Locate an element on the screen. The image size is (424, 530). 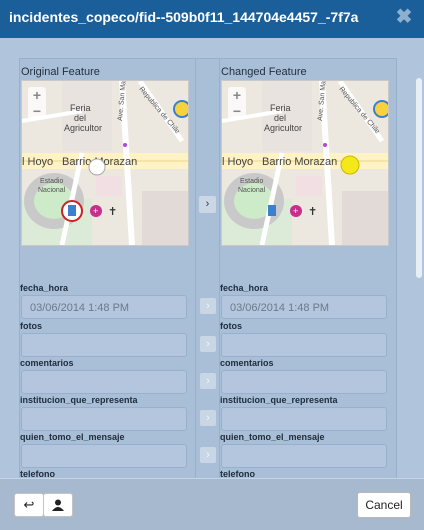
user-icon is located at coordinates (58, 505).